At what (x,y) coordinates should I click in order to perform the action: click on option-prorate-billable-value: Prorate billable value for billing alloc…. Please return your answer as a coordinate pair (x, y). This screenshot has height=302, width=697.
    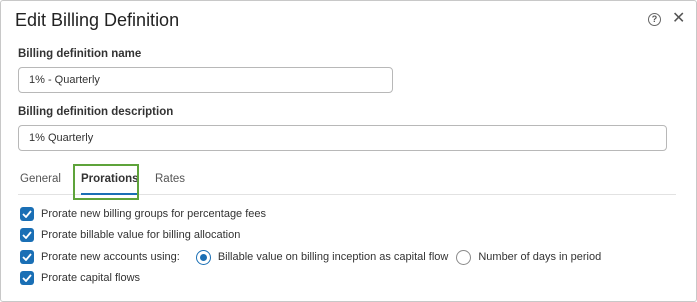
    Looking at the image, I should click on (130, 235).